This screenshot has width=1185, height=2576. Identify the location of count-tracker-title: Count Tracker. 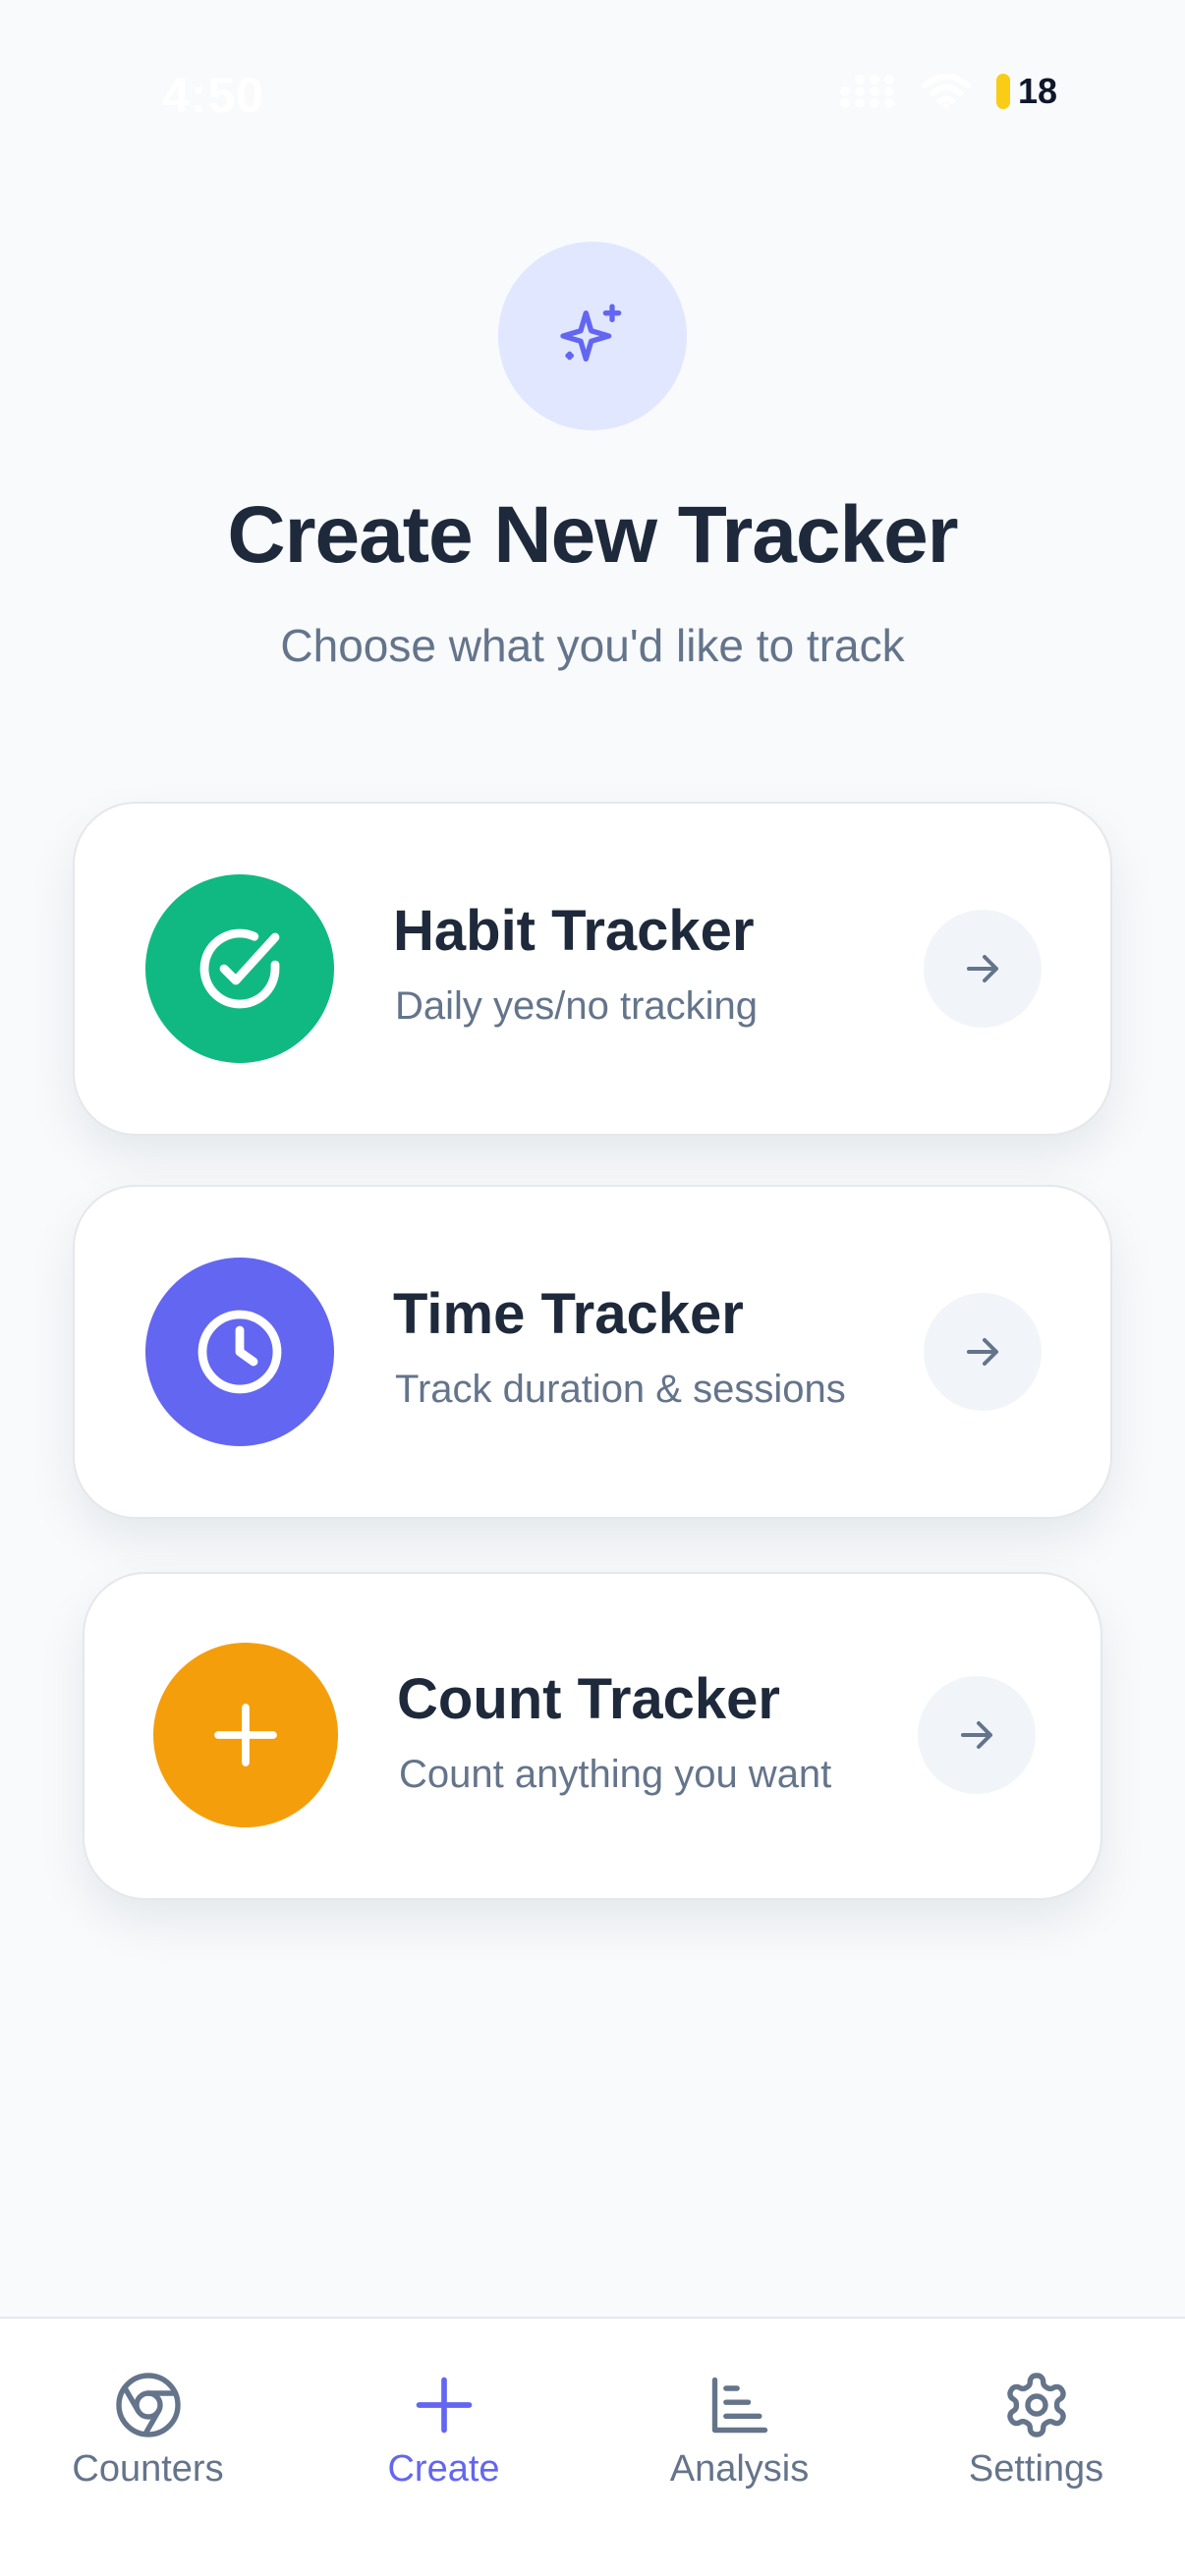
(589, 1699).